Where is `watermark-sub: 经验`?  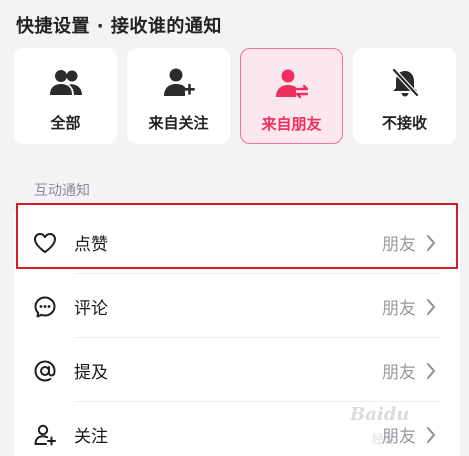
watermark-sub: 经验 is located at coordinates (384, 439).